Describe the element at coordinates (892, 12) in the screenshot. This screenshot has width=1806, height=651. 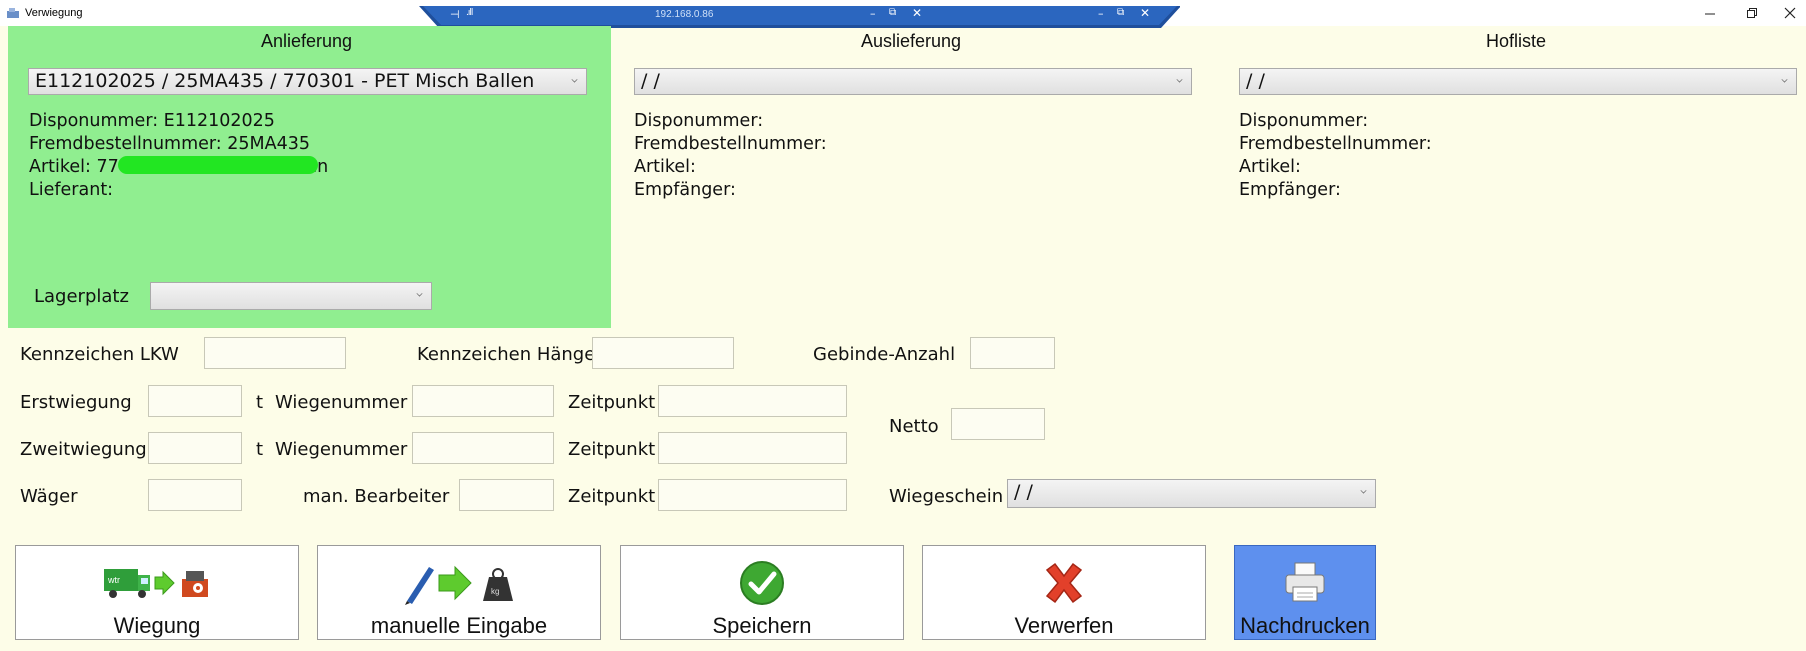
I see `remote-restore-icon: ⧉` at that location.